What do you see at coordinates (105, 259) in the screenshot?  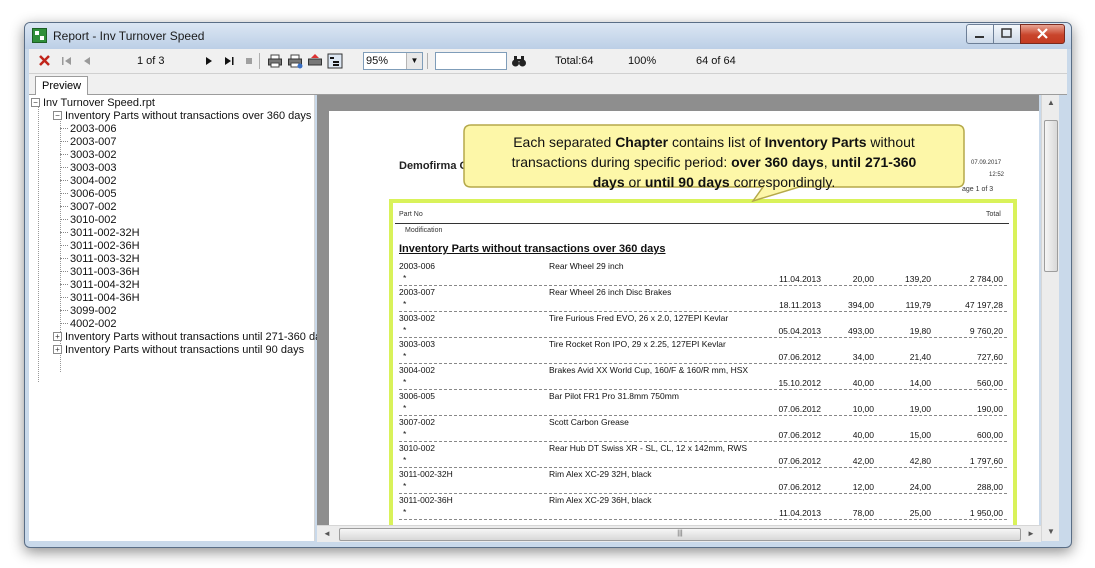 I see `tree-item-label: 3011-003-32H` at bounding box center [105, 259].